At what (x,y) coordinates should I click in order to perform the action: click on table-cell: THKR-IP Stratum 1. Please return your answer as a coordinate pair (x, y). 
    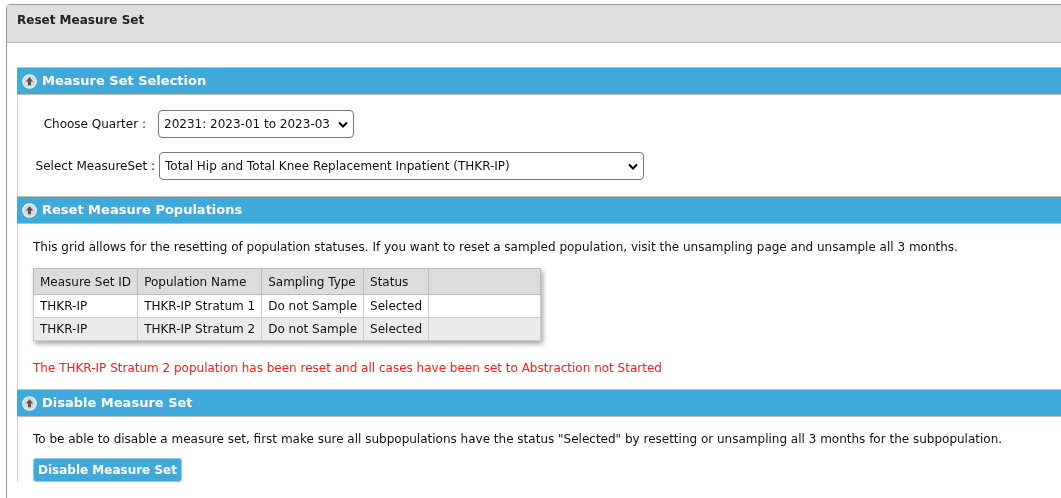
    Looking at the image, I should click on (199, 306).